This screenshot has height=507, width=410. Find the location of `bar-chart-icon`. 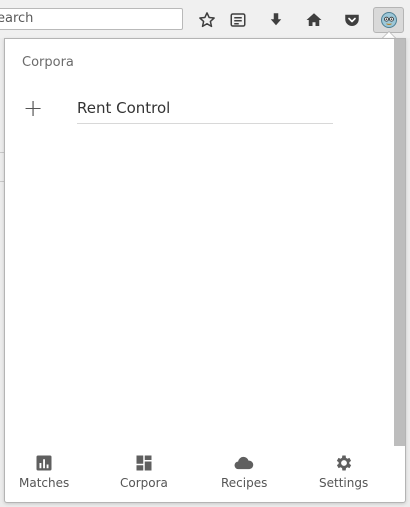

bar-chart-icon is located at coordinates (44, 463).